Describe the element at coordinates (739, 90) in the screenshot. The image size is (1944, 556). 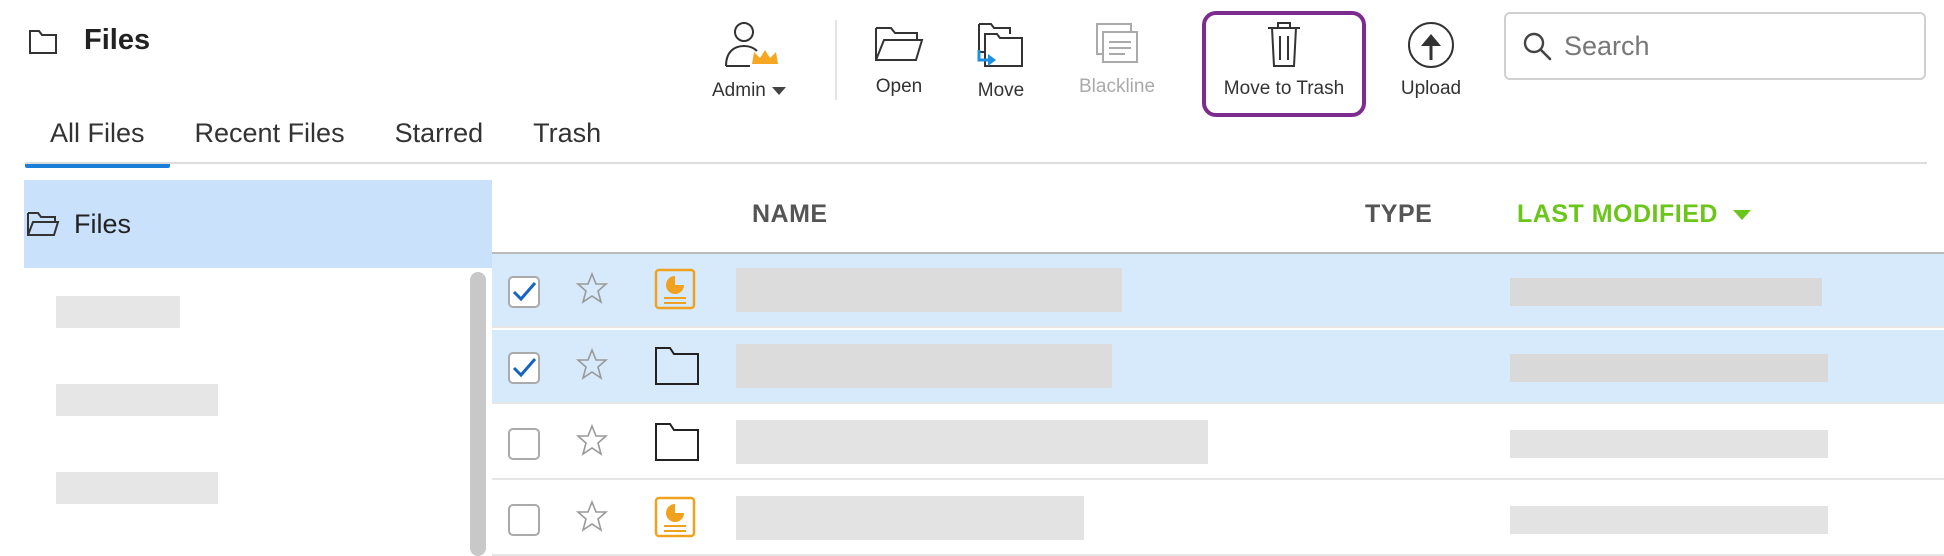
I see `admin-label: Admin` at that location.